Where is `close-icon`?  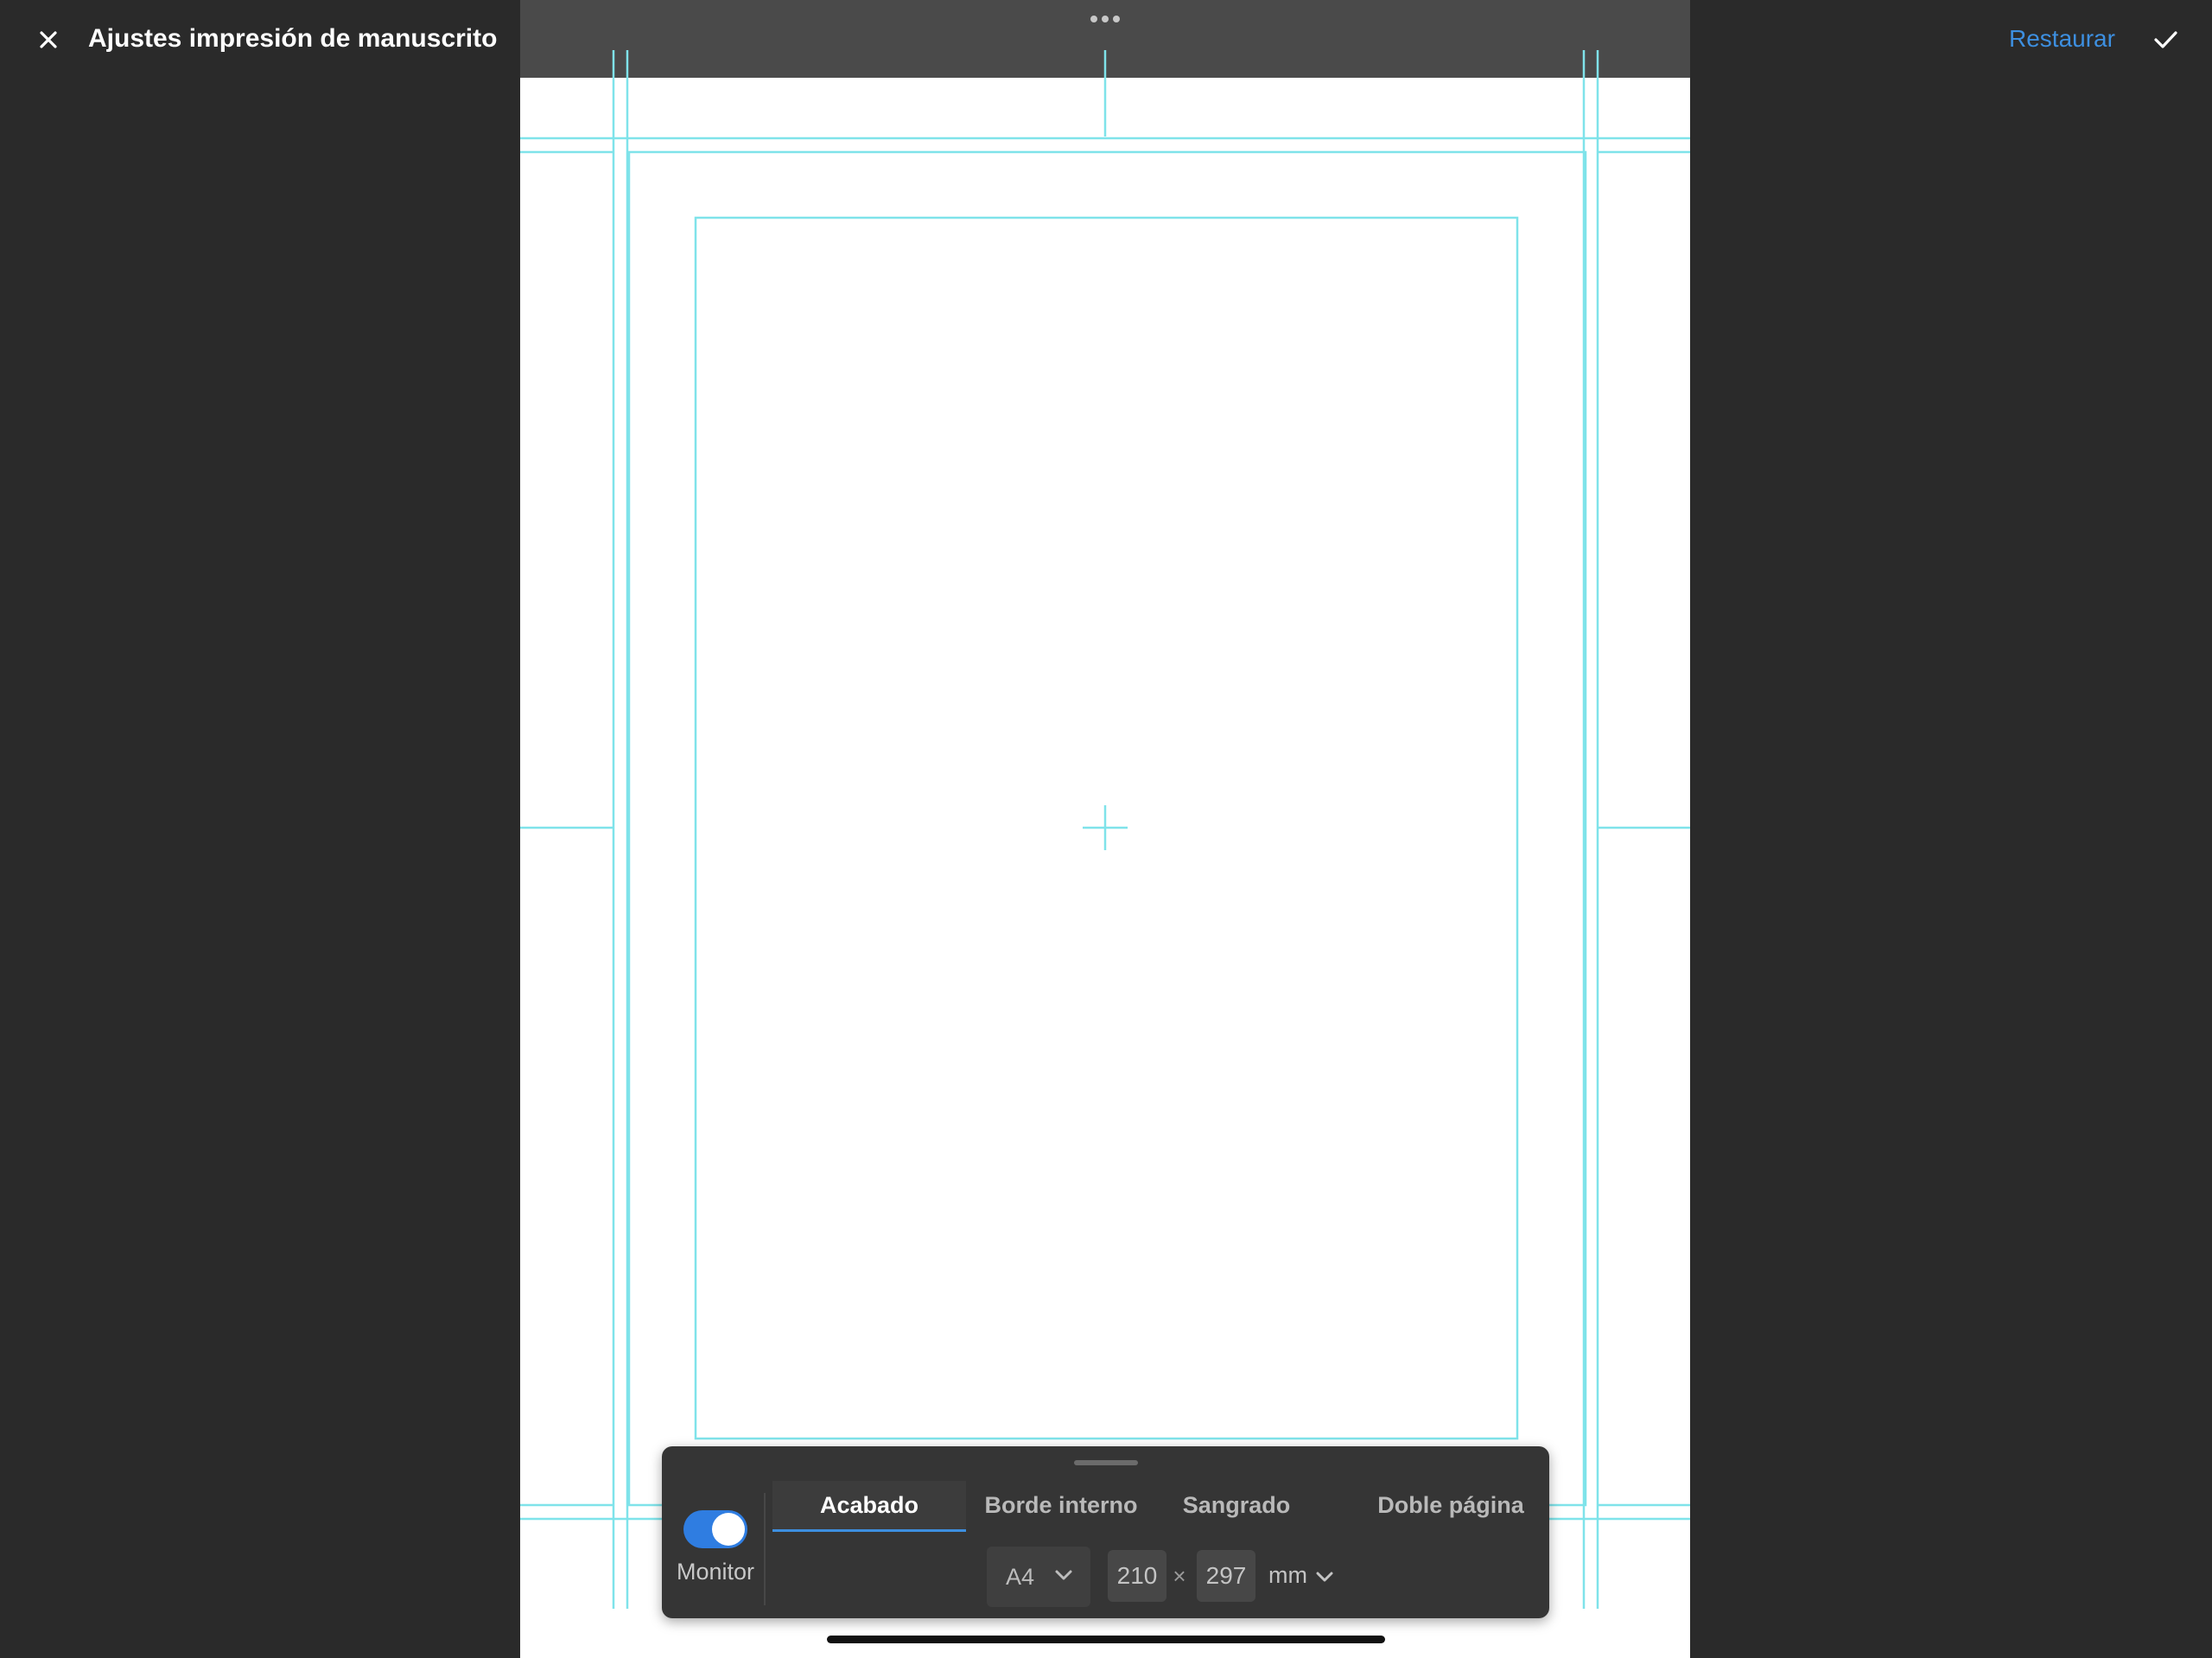 close-icon is located at coordinates (48, 39).